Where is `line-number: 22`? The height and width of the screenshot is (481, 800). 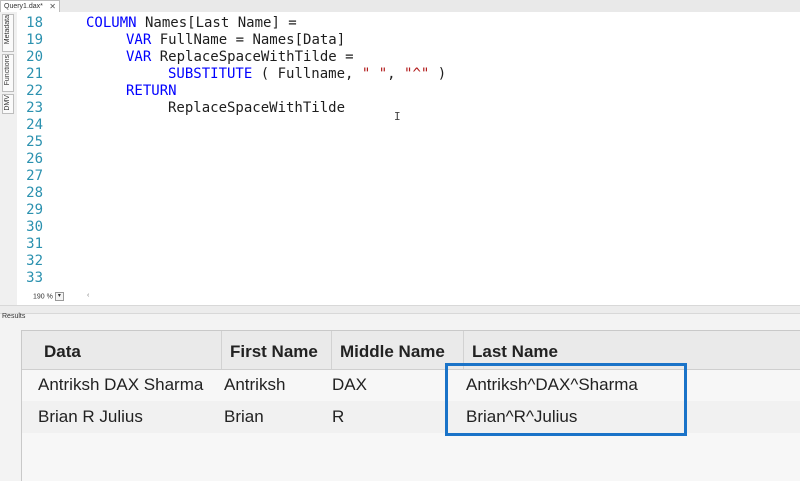
line-number: 22 is located at coordinates (34, 91).